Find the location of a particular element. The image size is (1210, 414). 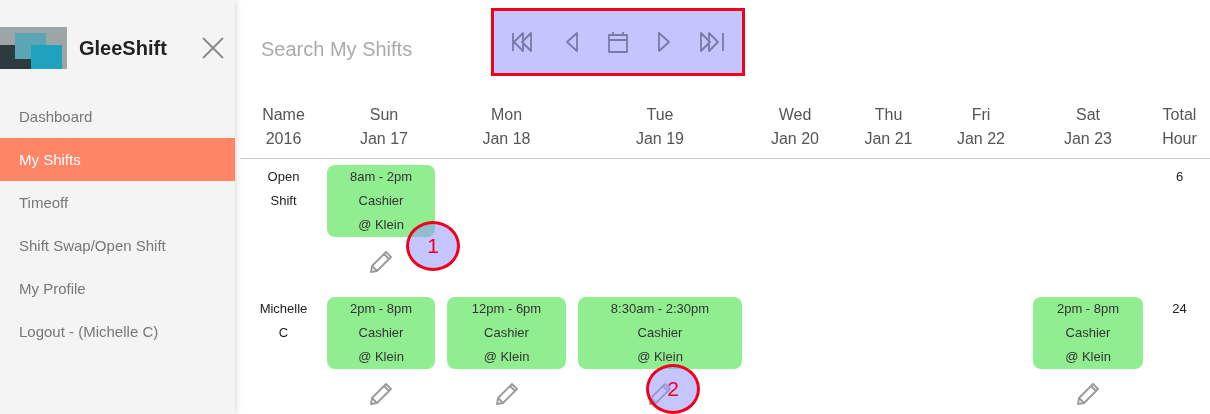

column-header: Name is located at coordinates (283, 115).